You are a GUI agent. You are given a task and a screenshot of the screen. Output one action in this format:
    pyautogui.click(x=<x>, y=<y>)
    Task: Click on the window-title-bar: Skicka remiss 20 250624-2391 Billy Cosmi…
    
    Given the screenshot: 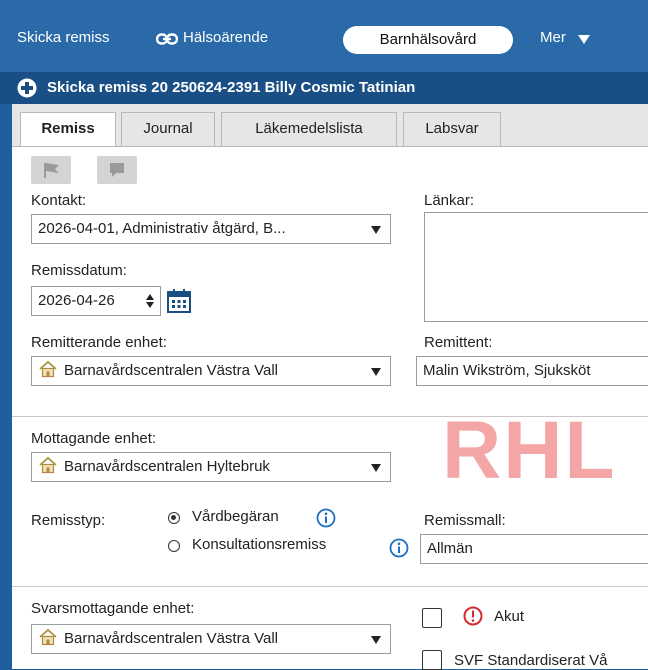 What is the action you would take?
    pyautogui.click(x=324, y=88)
    